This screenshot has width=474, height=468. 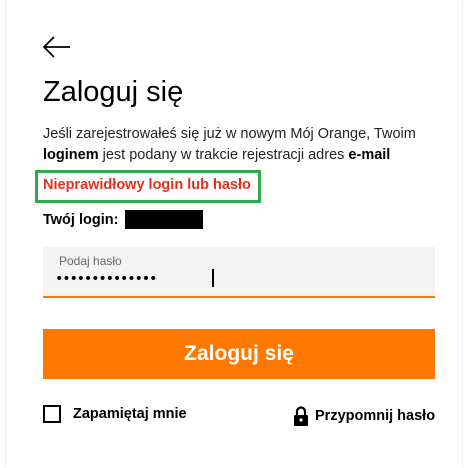 I want to click on forgot-password-link: Przypomnij hasło, so click(x=364, y=416).